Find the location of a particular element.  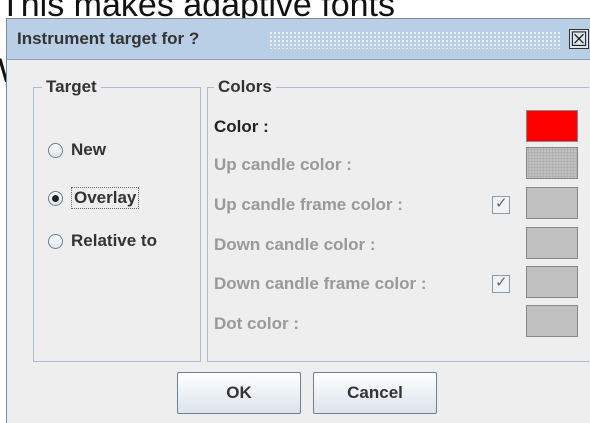

close-icon: ☒ is located at coordinates (579, 39).